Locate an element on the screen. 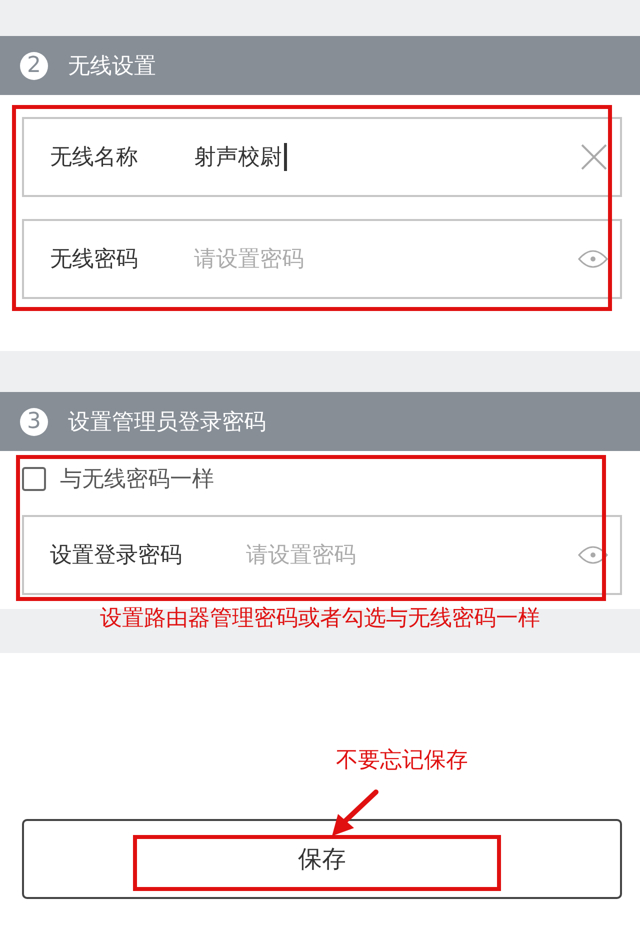 The width and height of the screenshot is (640, 929). input-field: 设置登录密码 请设置密码 is located at coordinates (322, 555).